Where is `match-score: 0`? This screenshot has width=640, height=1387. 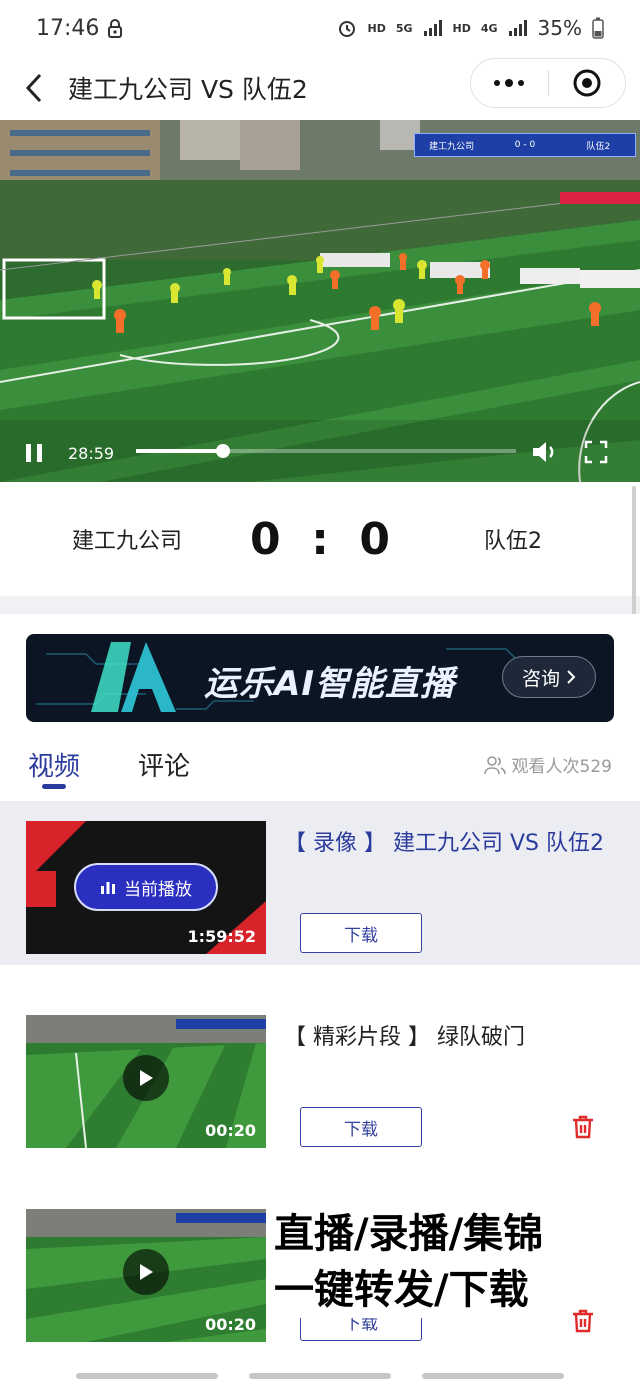 match-score: 0 is located at coordinates (320, 539).